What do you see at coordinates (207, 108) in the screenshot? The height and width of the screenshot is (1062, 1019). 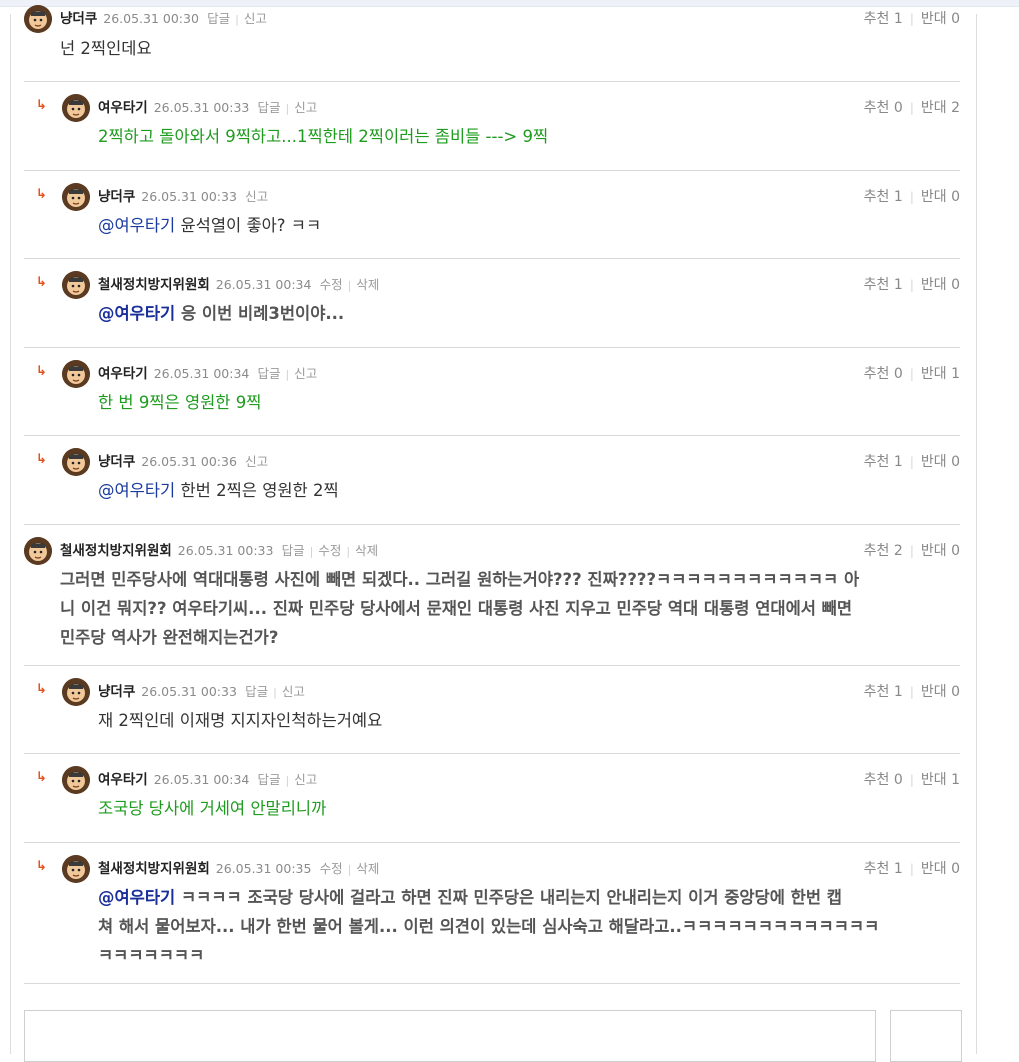 I see `comment-meta: 여우타기 26.05.31 00:33 답글 | 신고` at bounding box center [207, 108].